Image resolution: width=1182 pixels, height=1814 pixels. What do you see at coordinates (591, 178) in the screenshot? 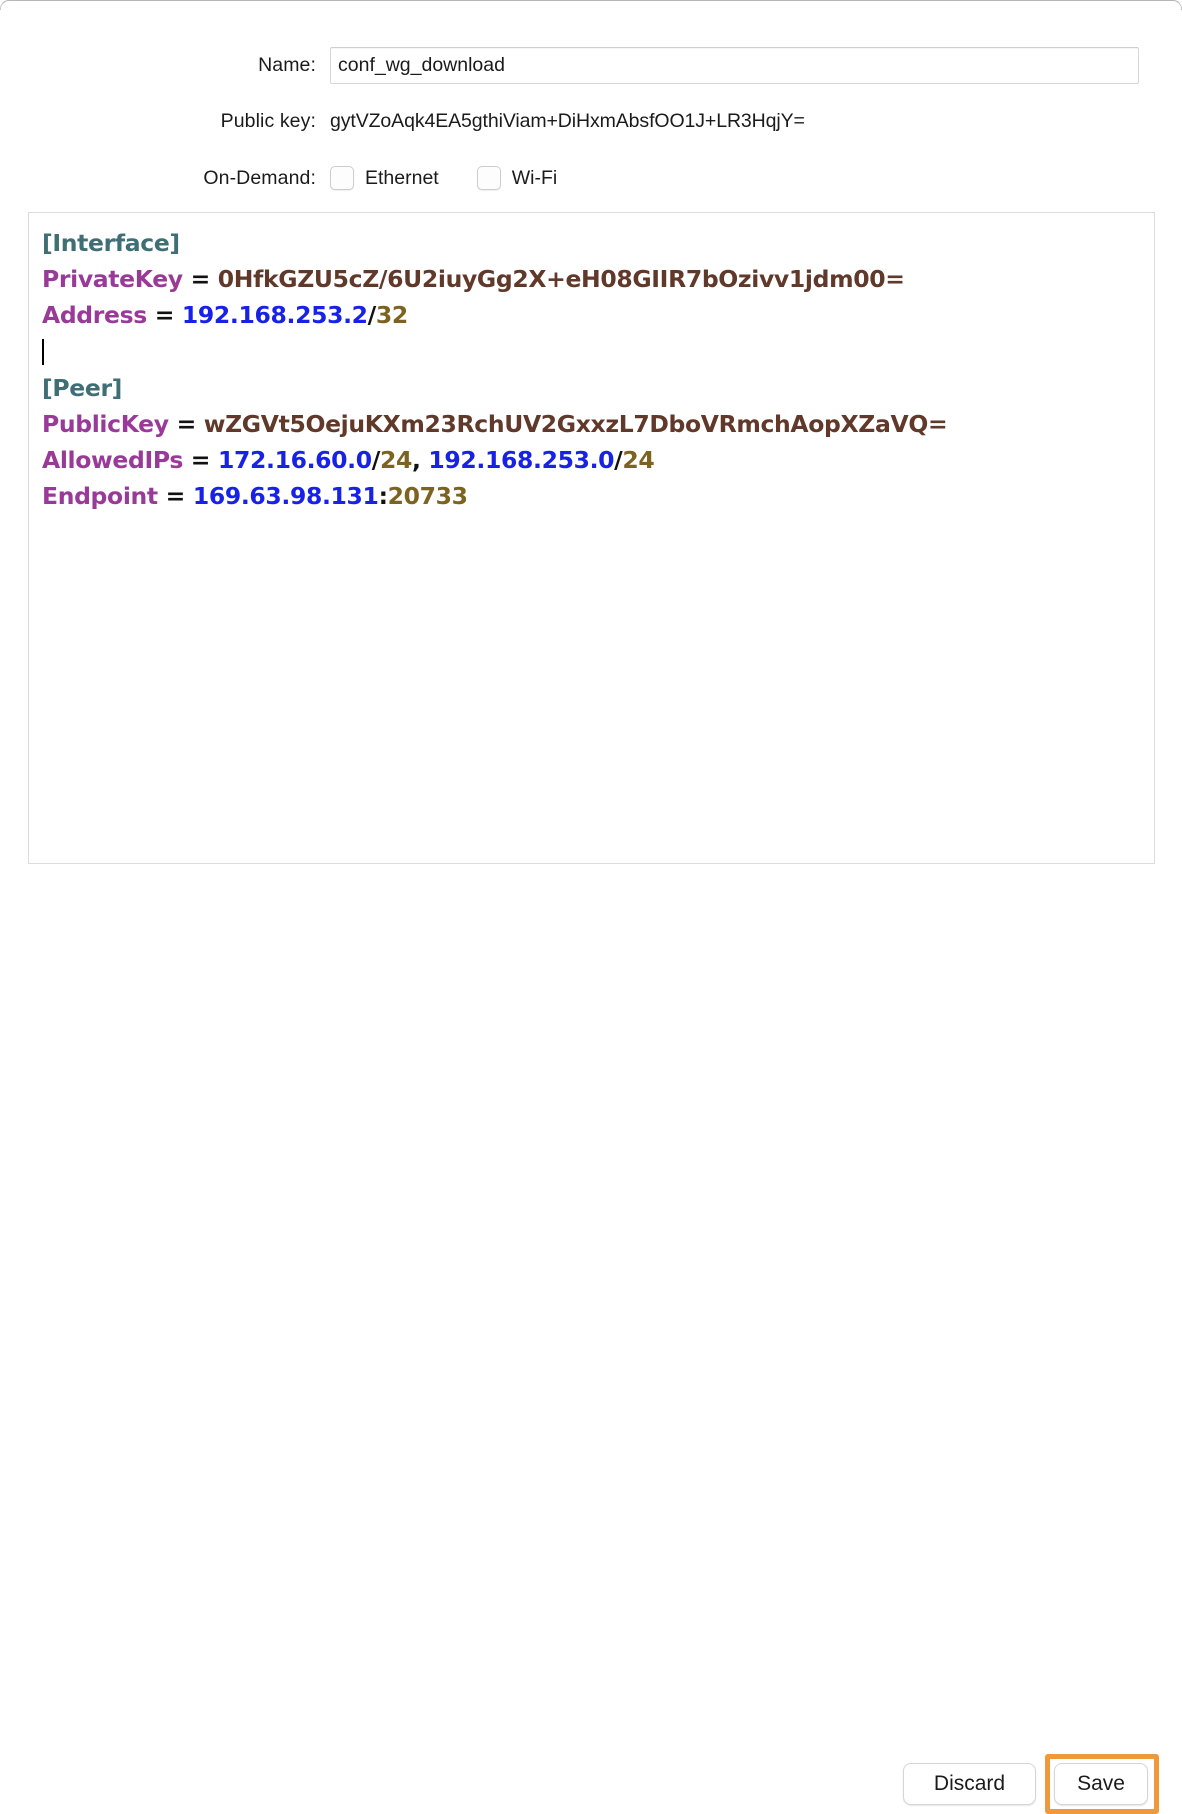
I see `on-demand-row: On-Demand: Ethernet Wi-Fi` at bounding box center [591, 178].